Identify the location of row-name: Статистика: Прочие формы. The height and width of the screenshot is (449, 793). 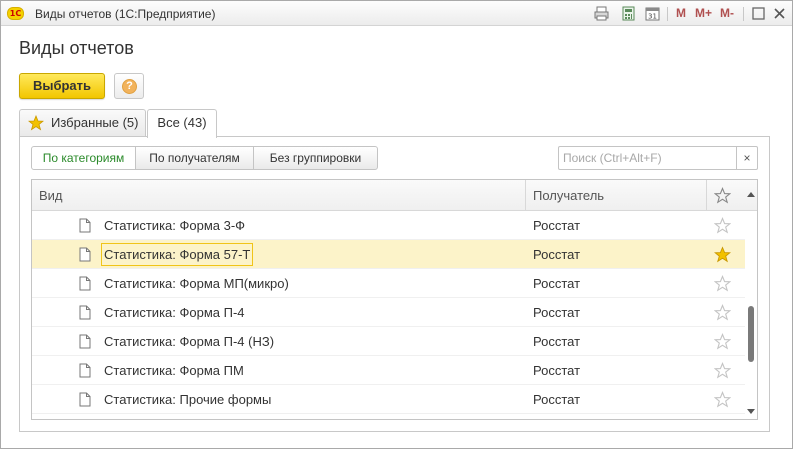
(188, 399).